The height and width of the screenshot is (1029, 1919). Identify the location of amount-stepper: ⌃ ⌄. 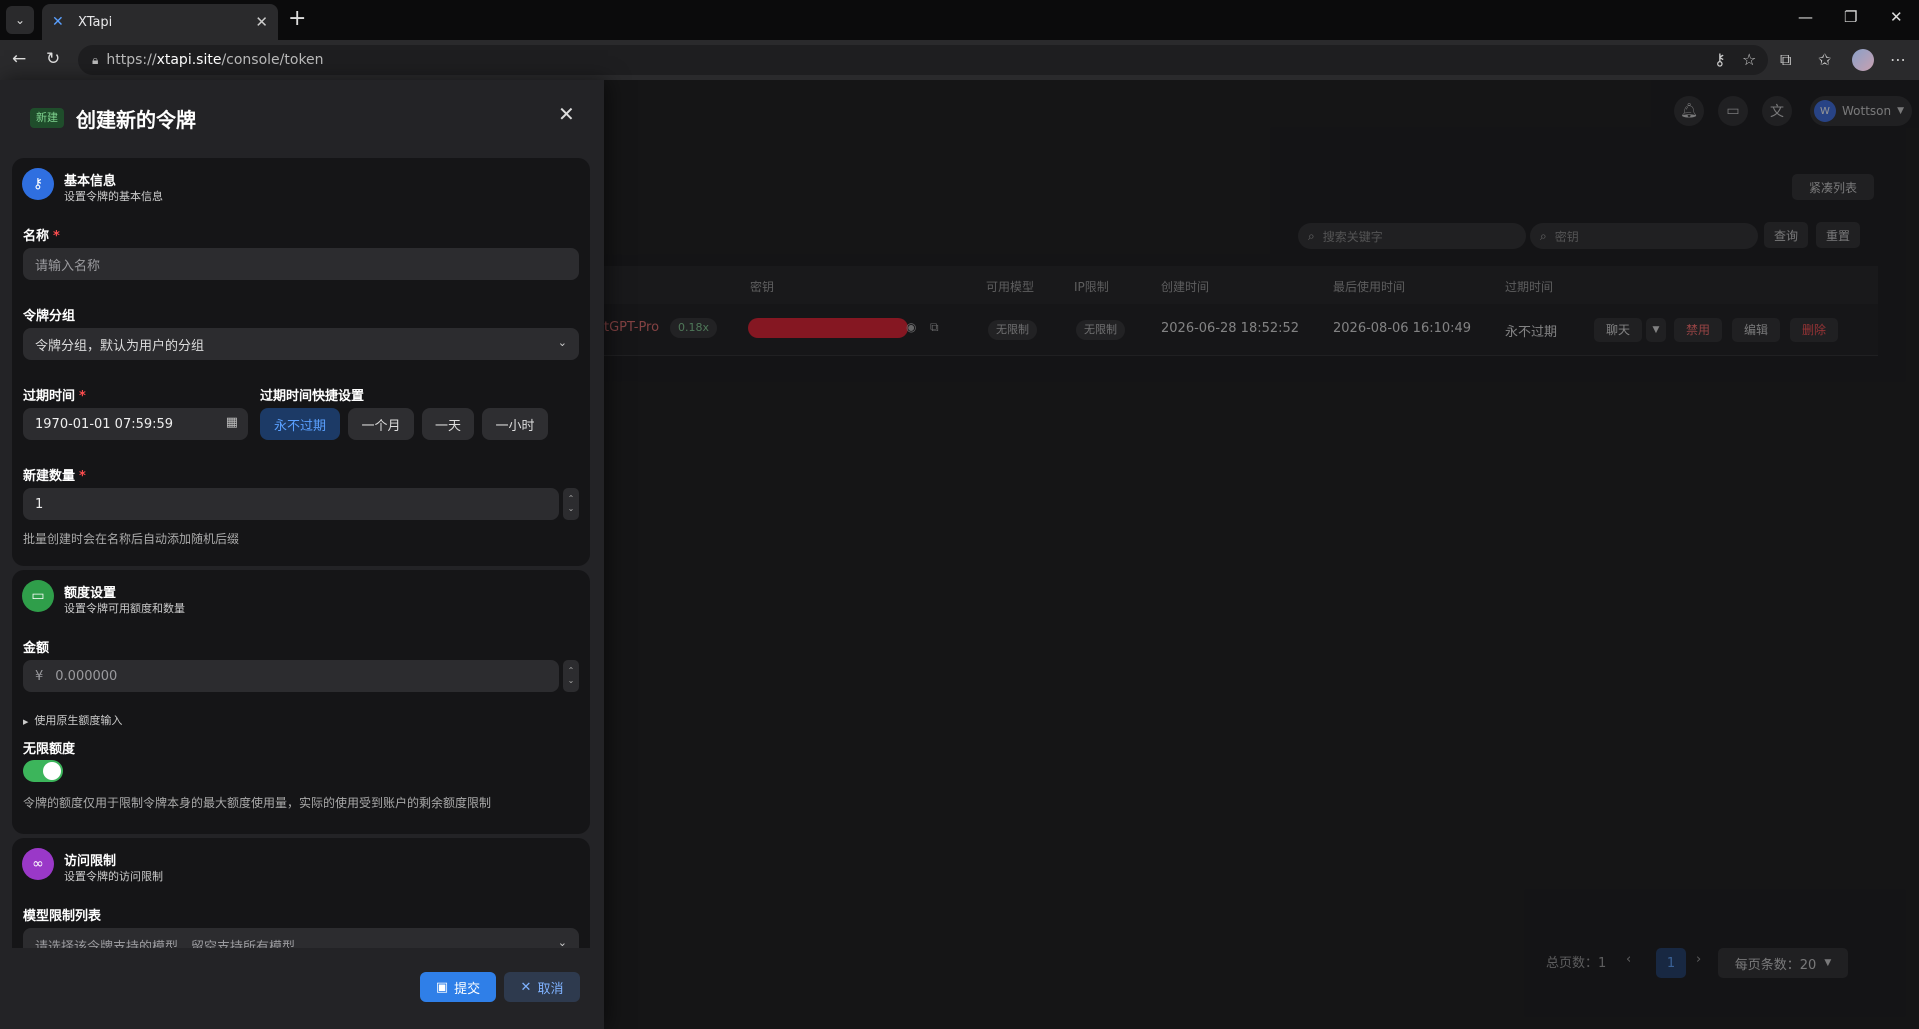
(571, 676).